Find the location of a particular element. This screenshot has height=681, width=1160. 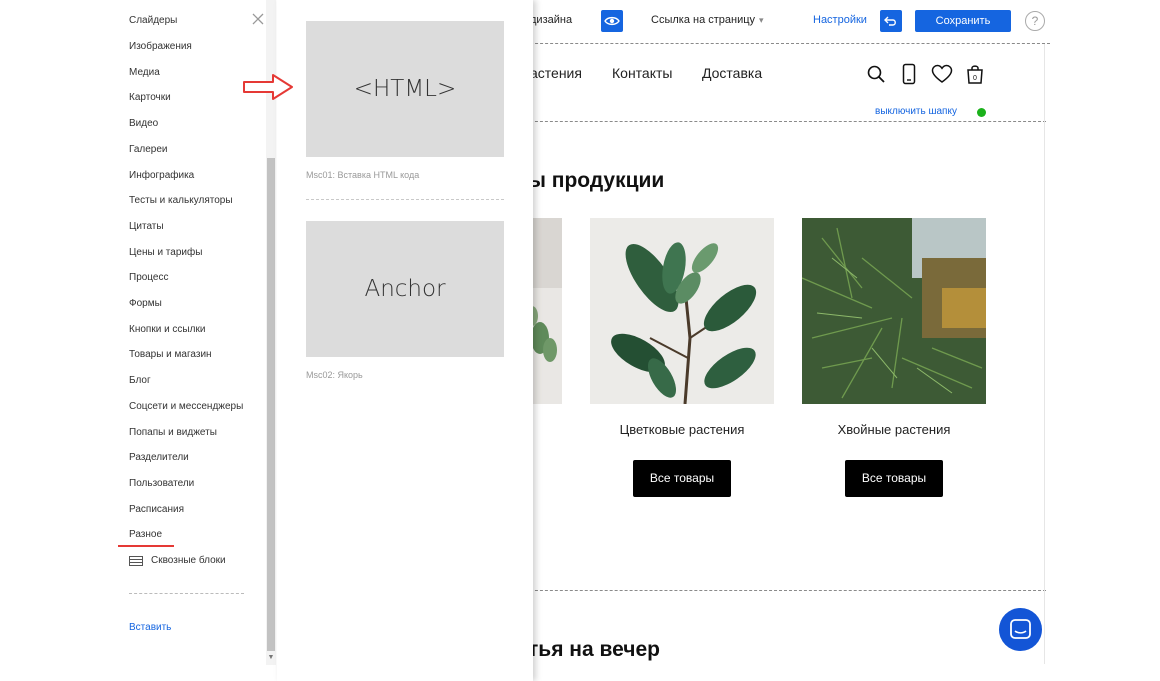

active-item-underline is located at coordinates (146, 546).